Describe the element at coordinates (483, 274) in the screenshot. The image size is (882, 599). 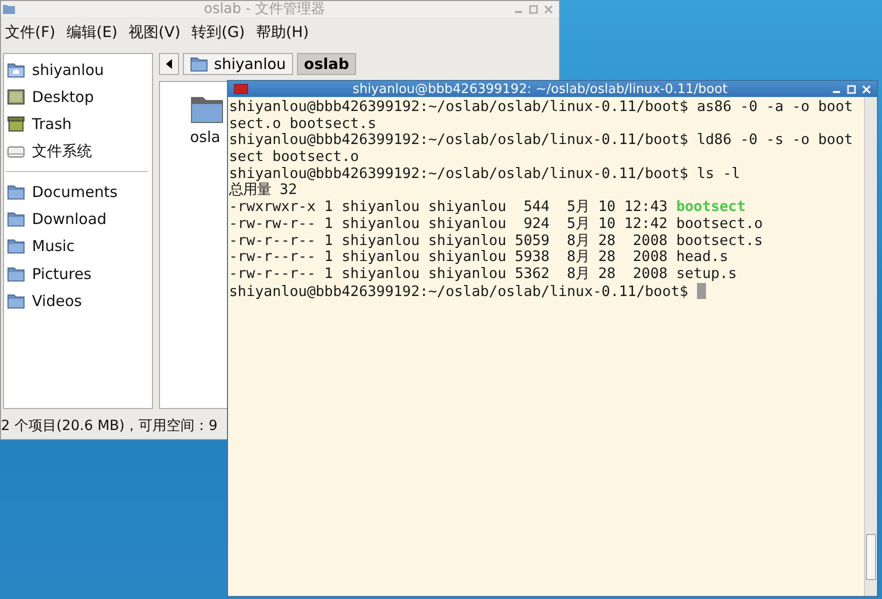
I see `terminal-line: -rw-r--r-- 1 shiyanlou shiyanlou 5362 8月 28 2008 setup.s` at that location.